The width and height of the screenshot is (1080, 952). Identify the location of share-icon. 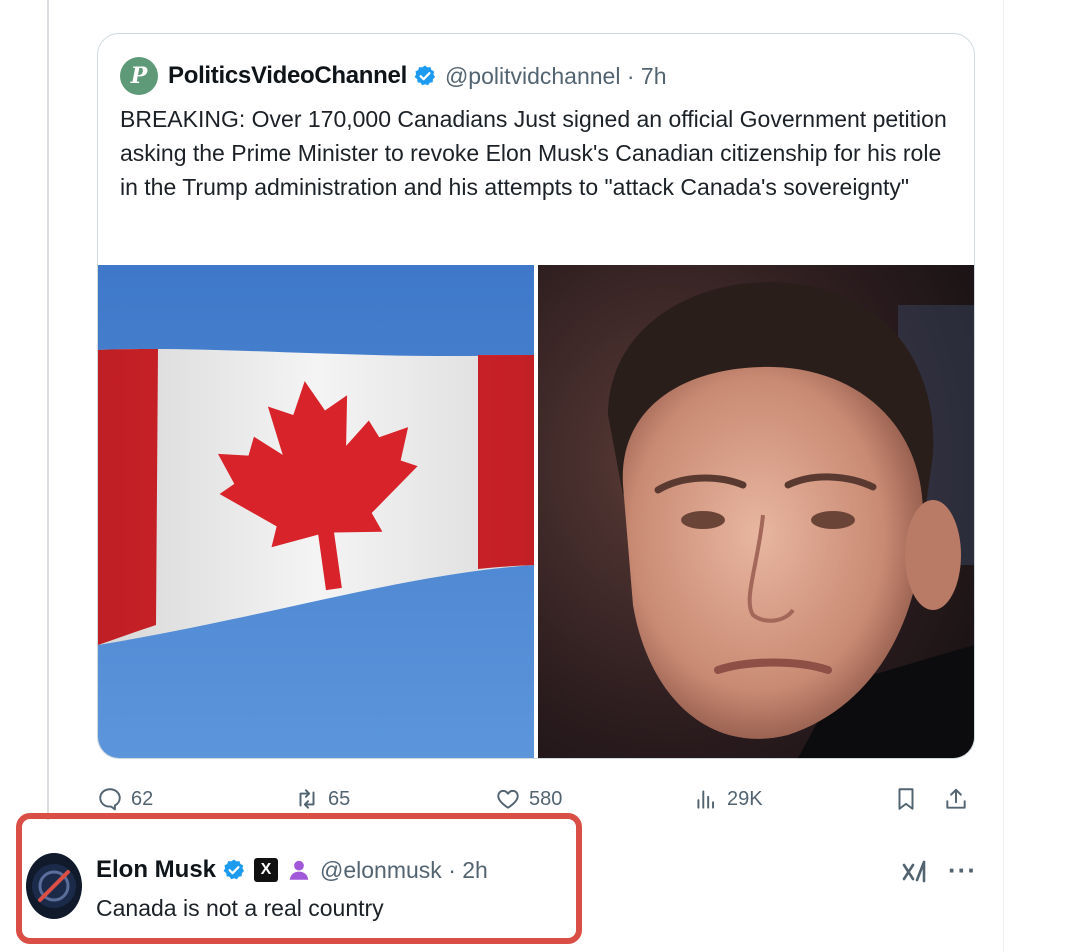
(956, 798).